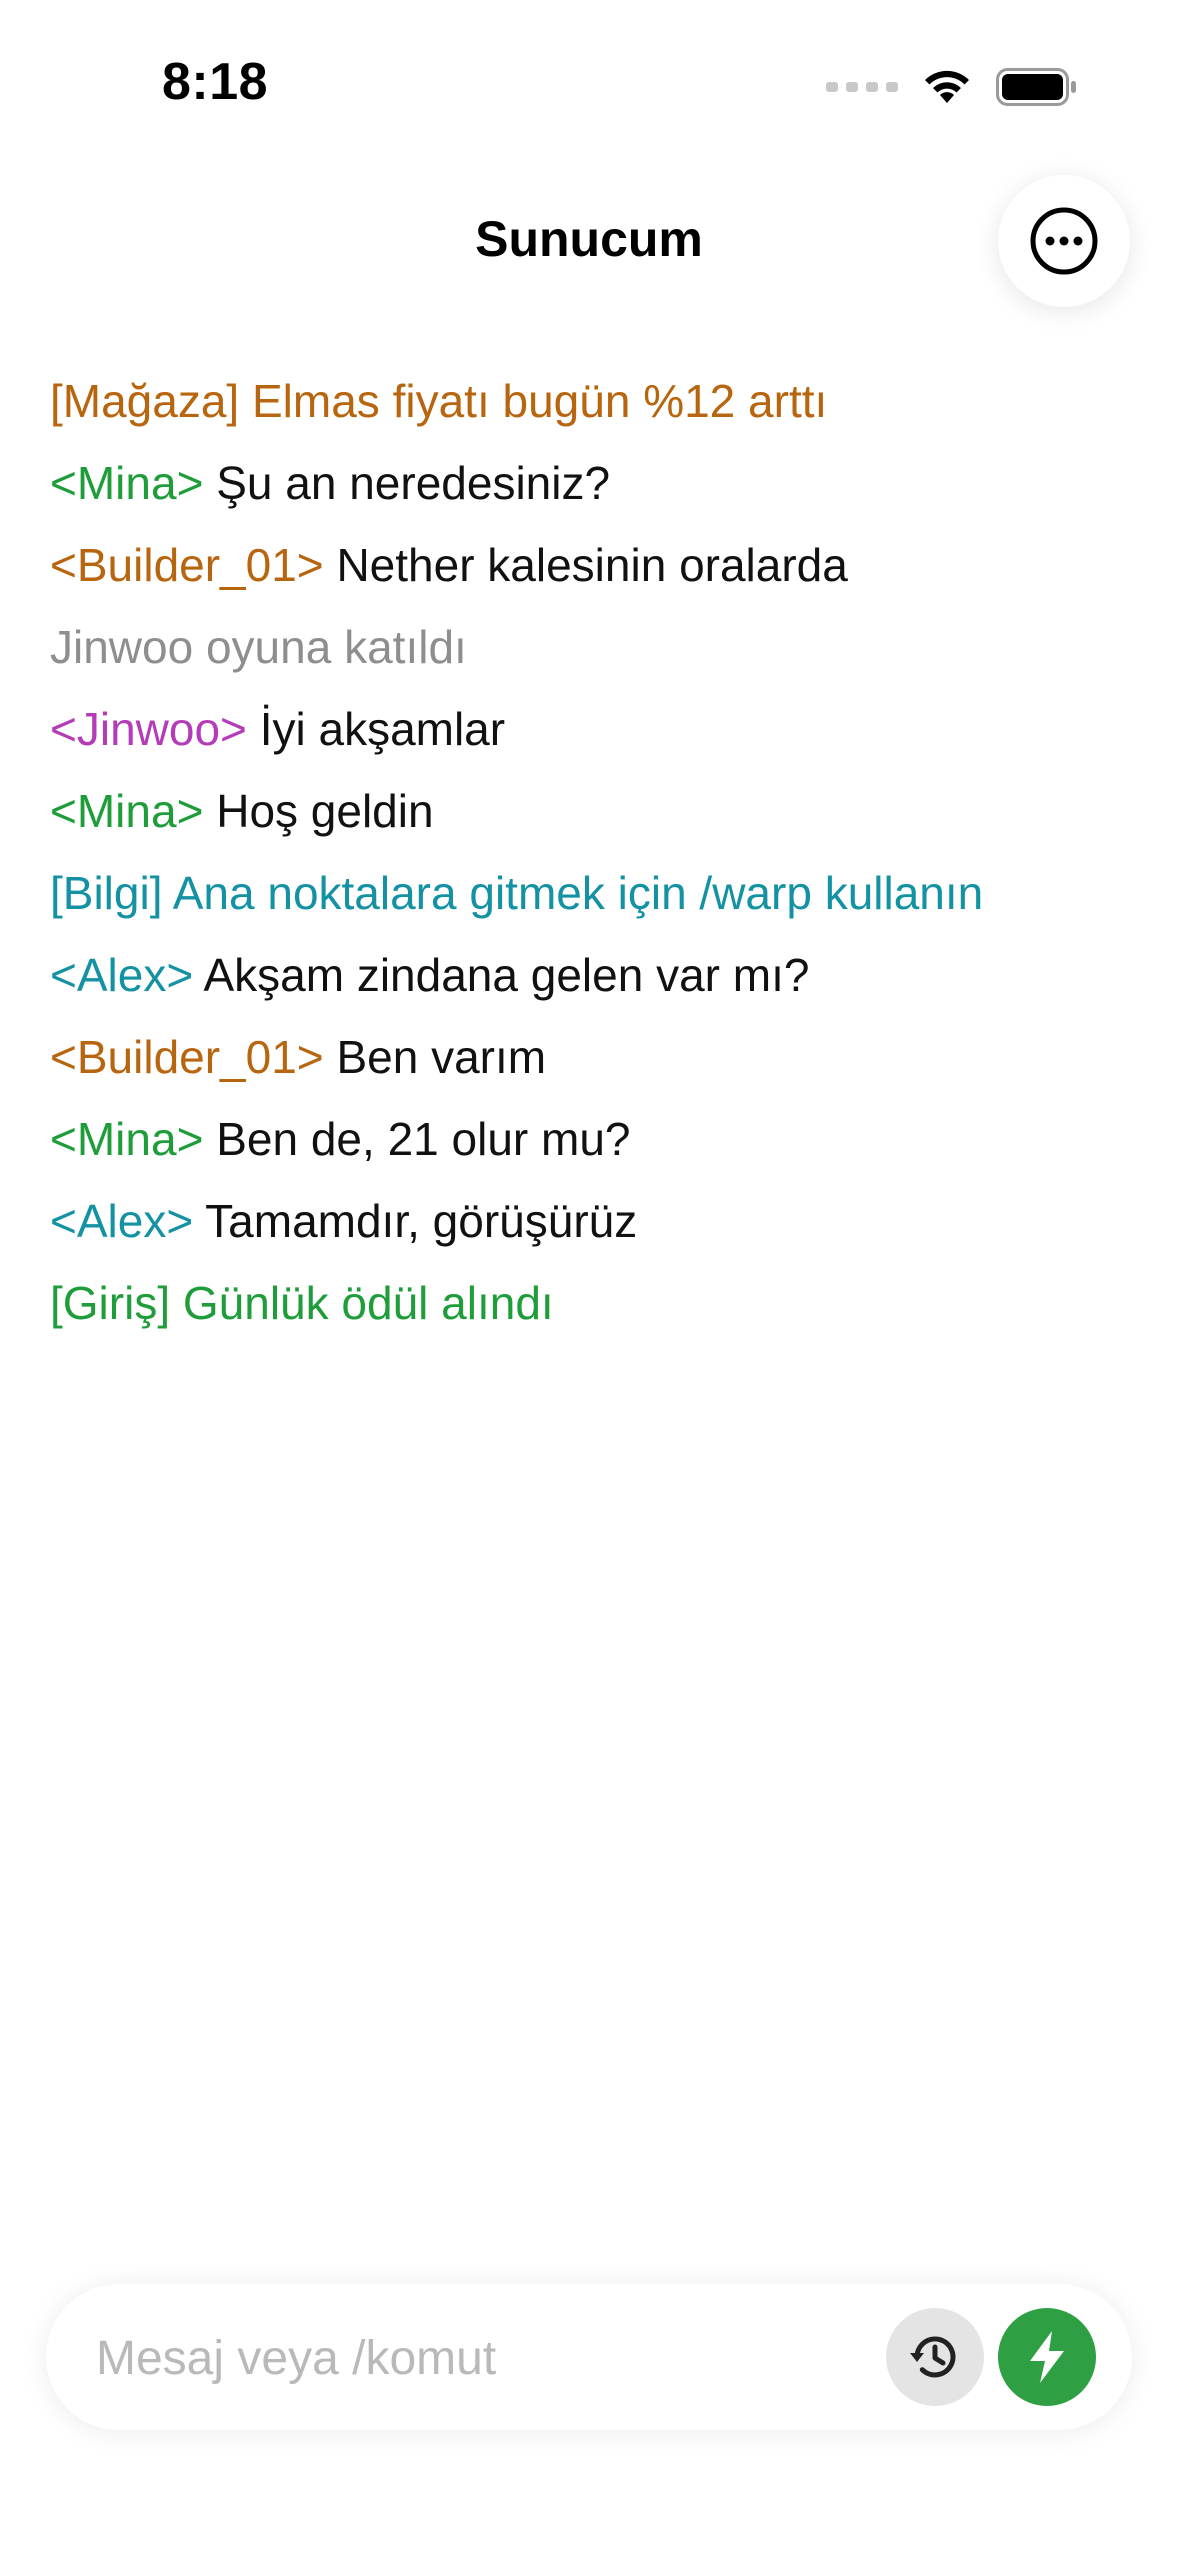 Image resolution: width=1178 pixels, height=2556 pixels. Describe the element at coordinates (435, 1057) in the screenshot. I see `chat-message: Ben varım` at that location.